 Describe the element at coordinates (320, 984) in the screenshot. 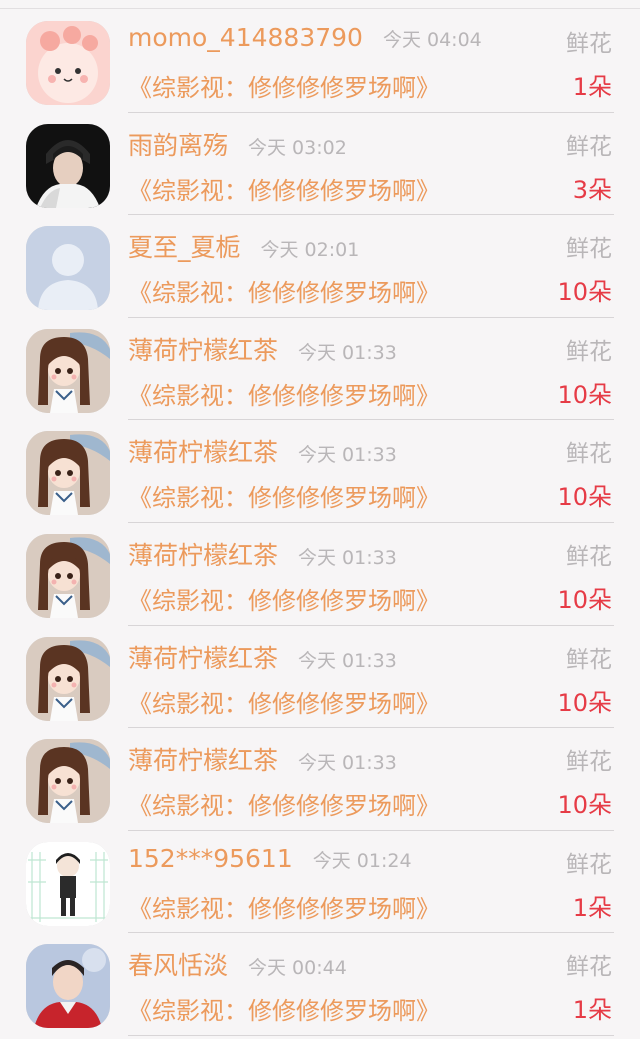

I see `gift-record-row: 春风恬淡 今天 00:44 鲜花 《综影视：修修修修罗场啊》 1朵` at that location.